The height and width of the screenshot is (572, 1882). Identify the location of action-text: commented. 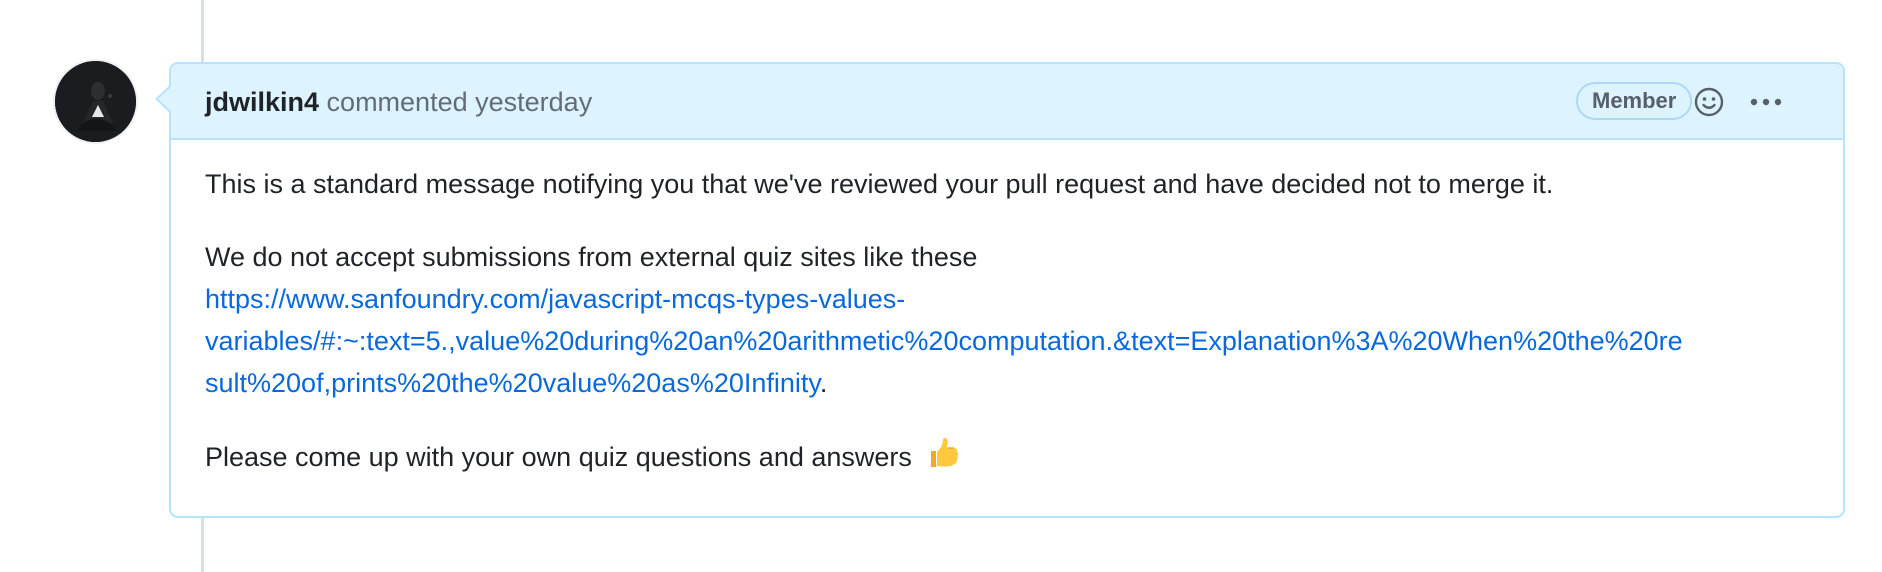
(397, 102).